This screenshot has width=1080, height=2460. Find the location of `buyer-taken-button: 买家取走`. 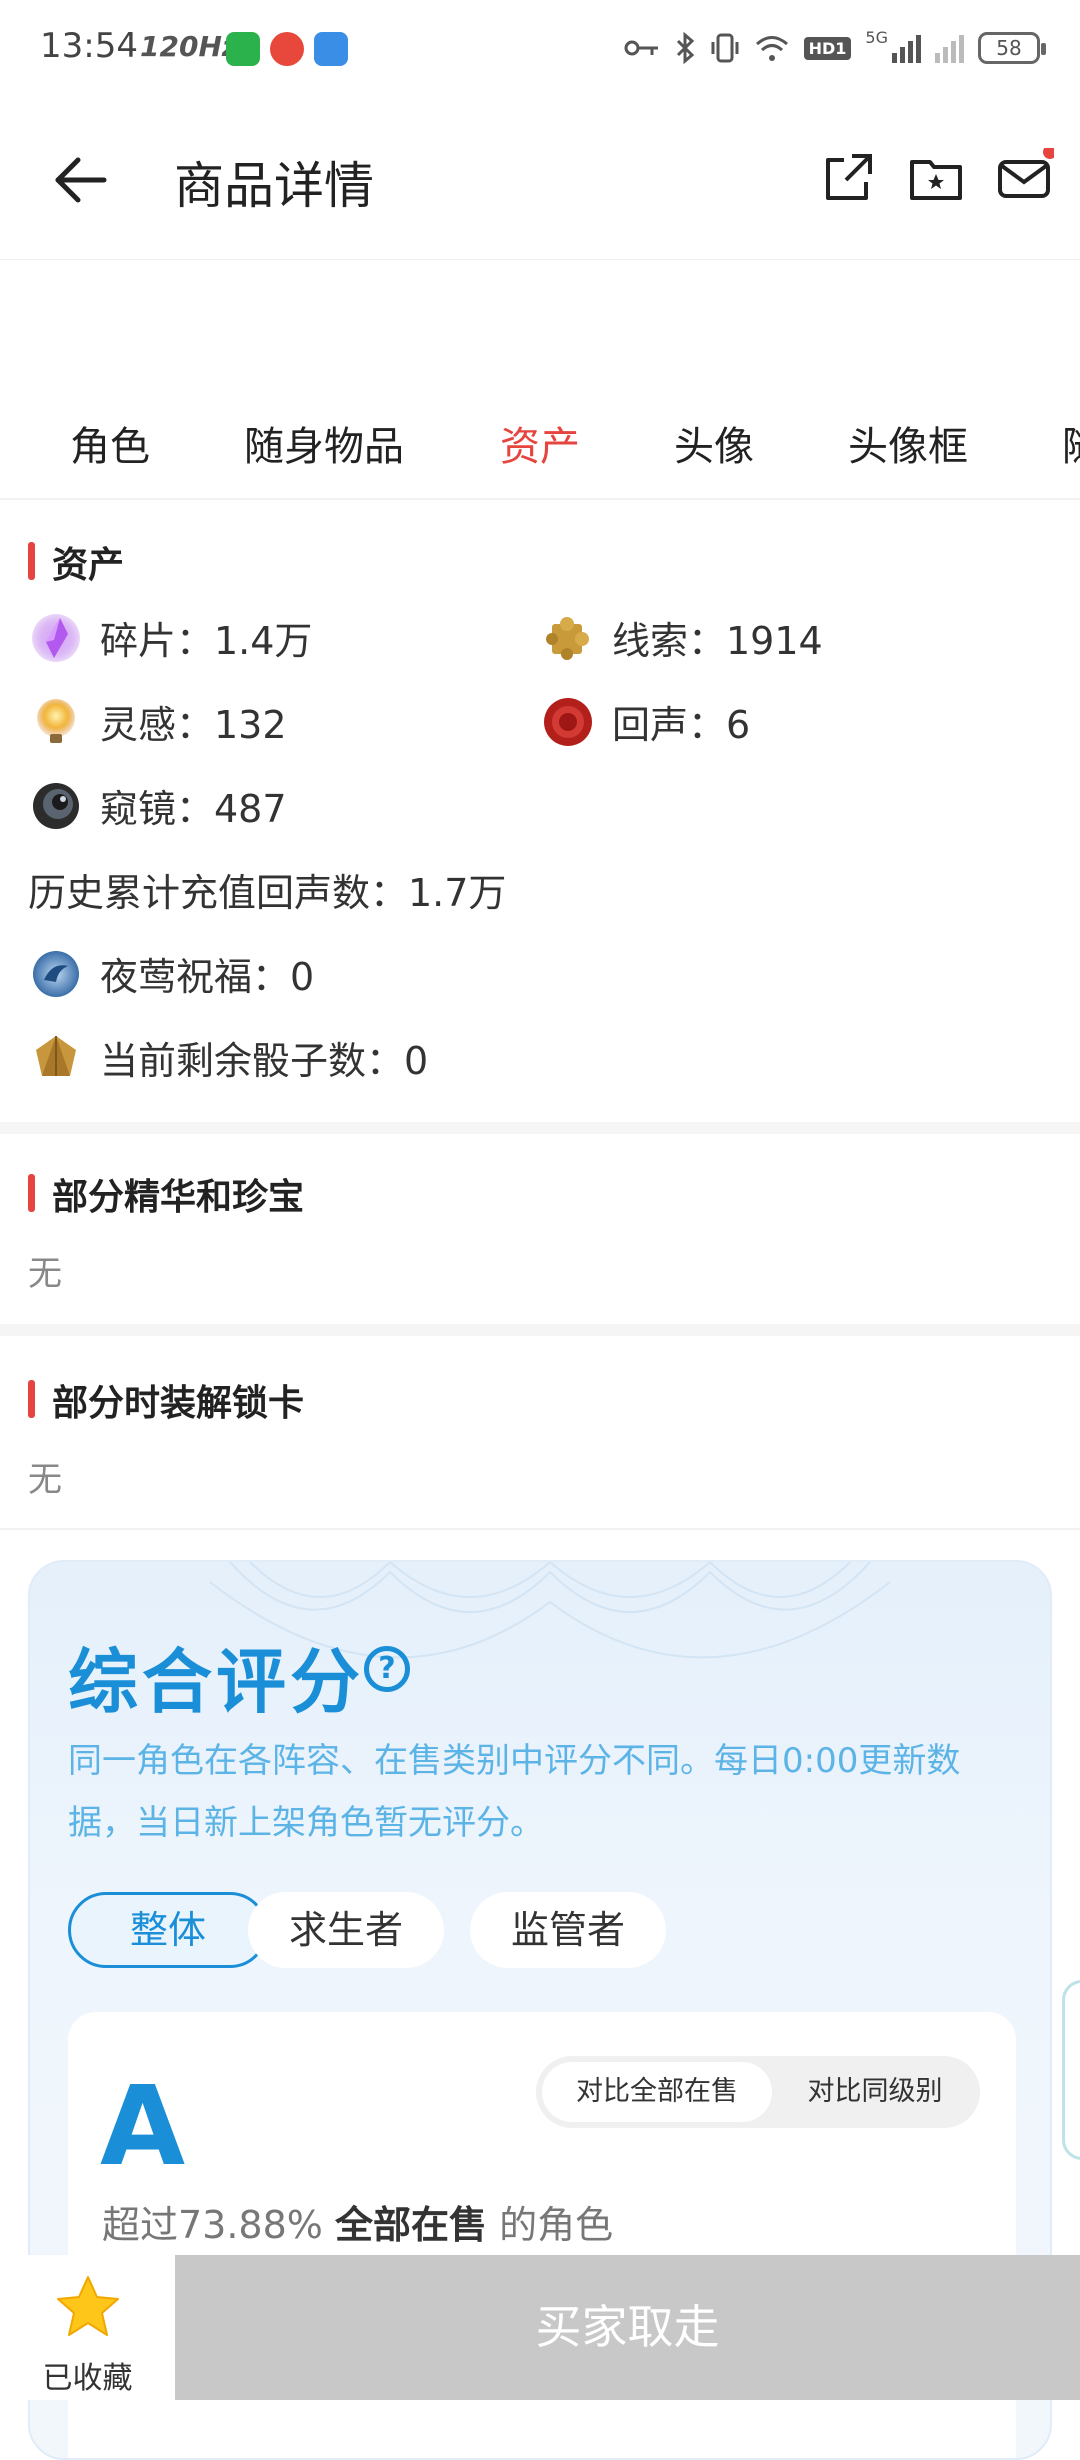

buyer-taken-button: 买家取走 is located at coordinates (627, 2327).